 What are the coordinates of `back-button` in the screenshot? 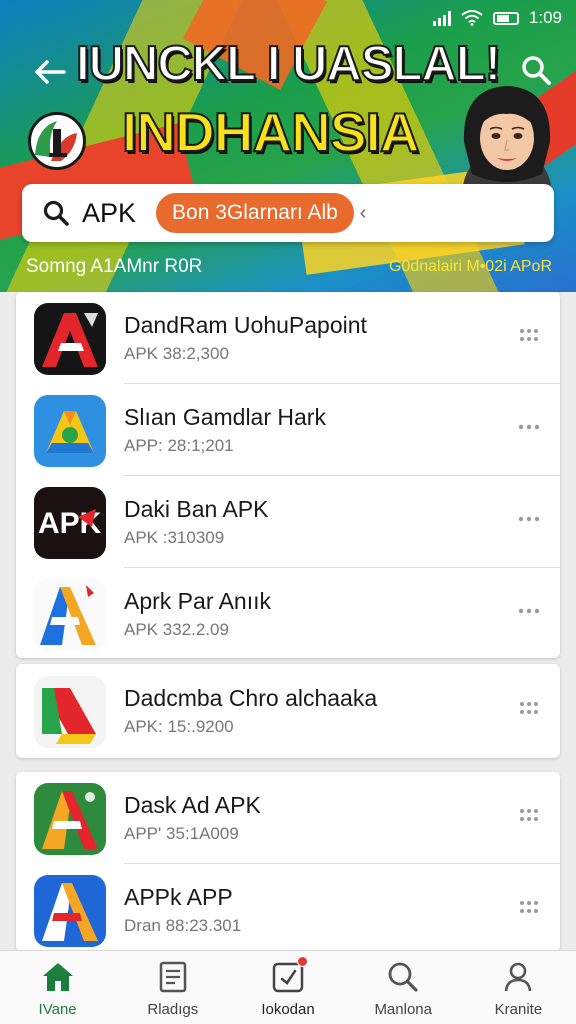 It's located at (50, 72).